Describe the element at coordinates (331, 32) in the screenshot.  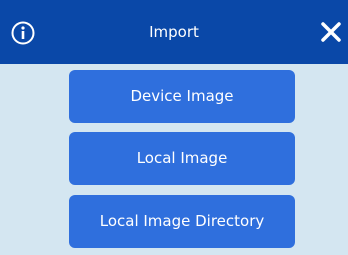
I see `close-icon` at that location.